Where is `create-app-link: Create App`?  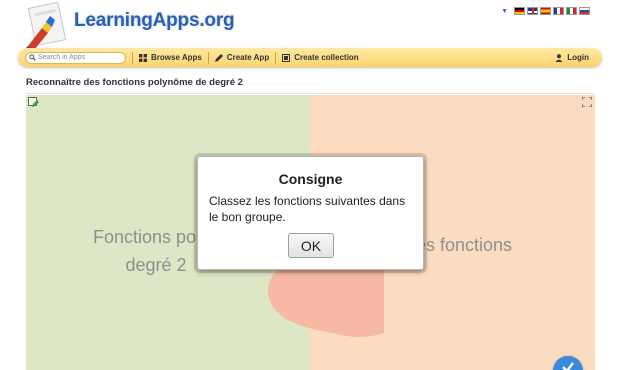
create-app-link: Create App is located at coordinates (242, 57).